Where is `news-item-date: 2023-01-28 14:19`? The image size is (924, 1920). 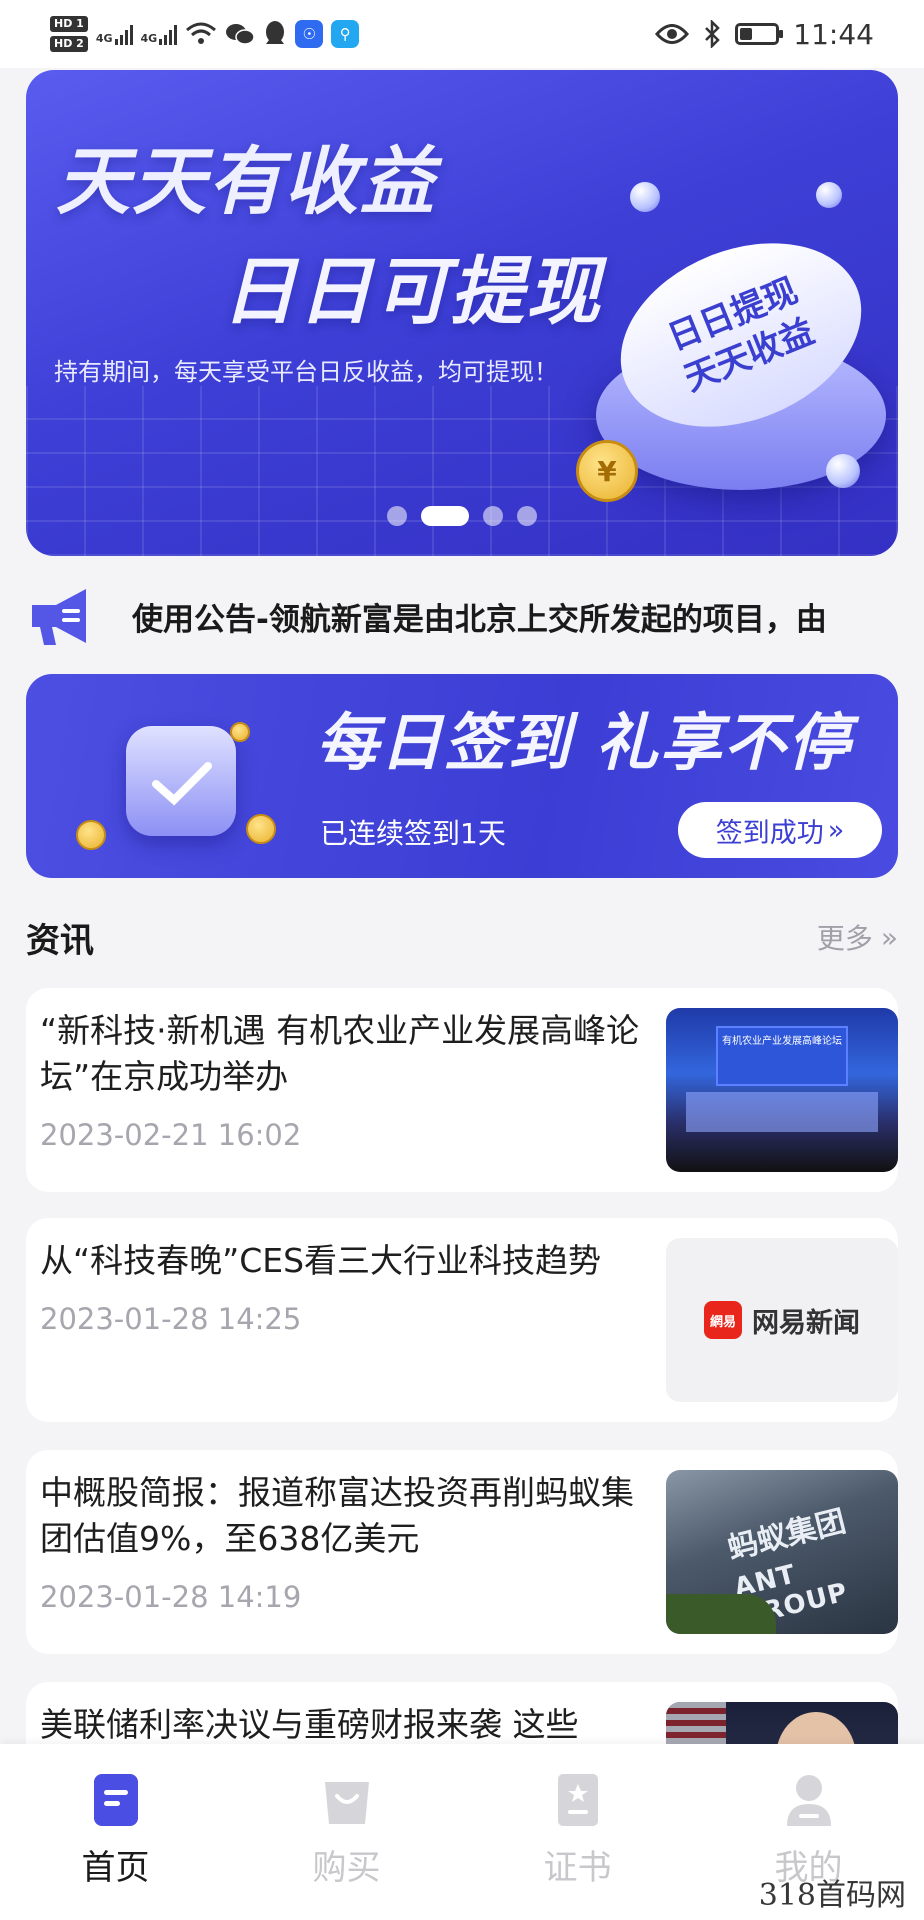
news-item-date: 2023-01-28 14:19 is located at coordinates (171, 1597).